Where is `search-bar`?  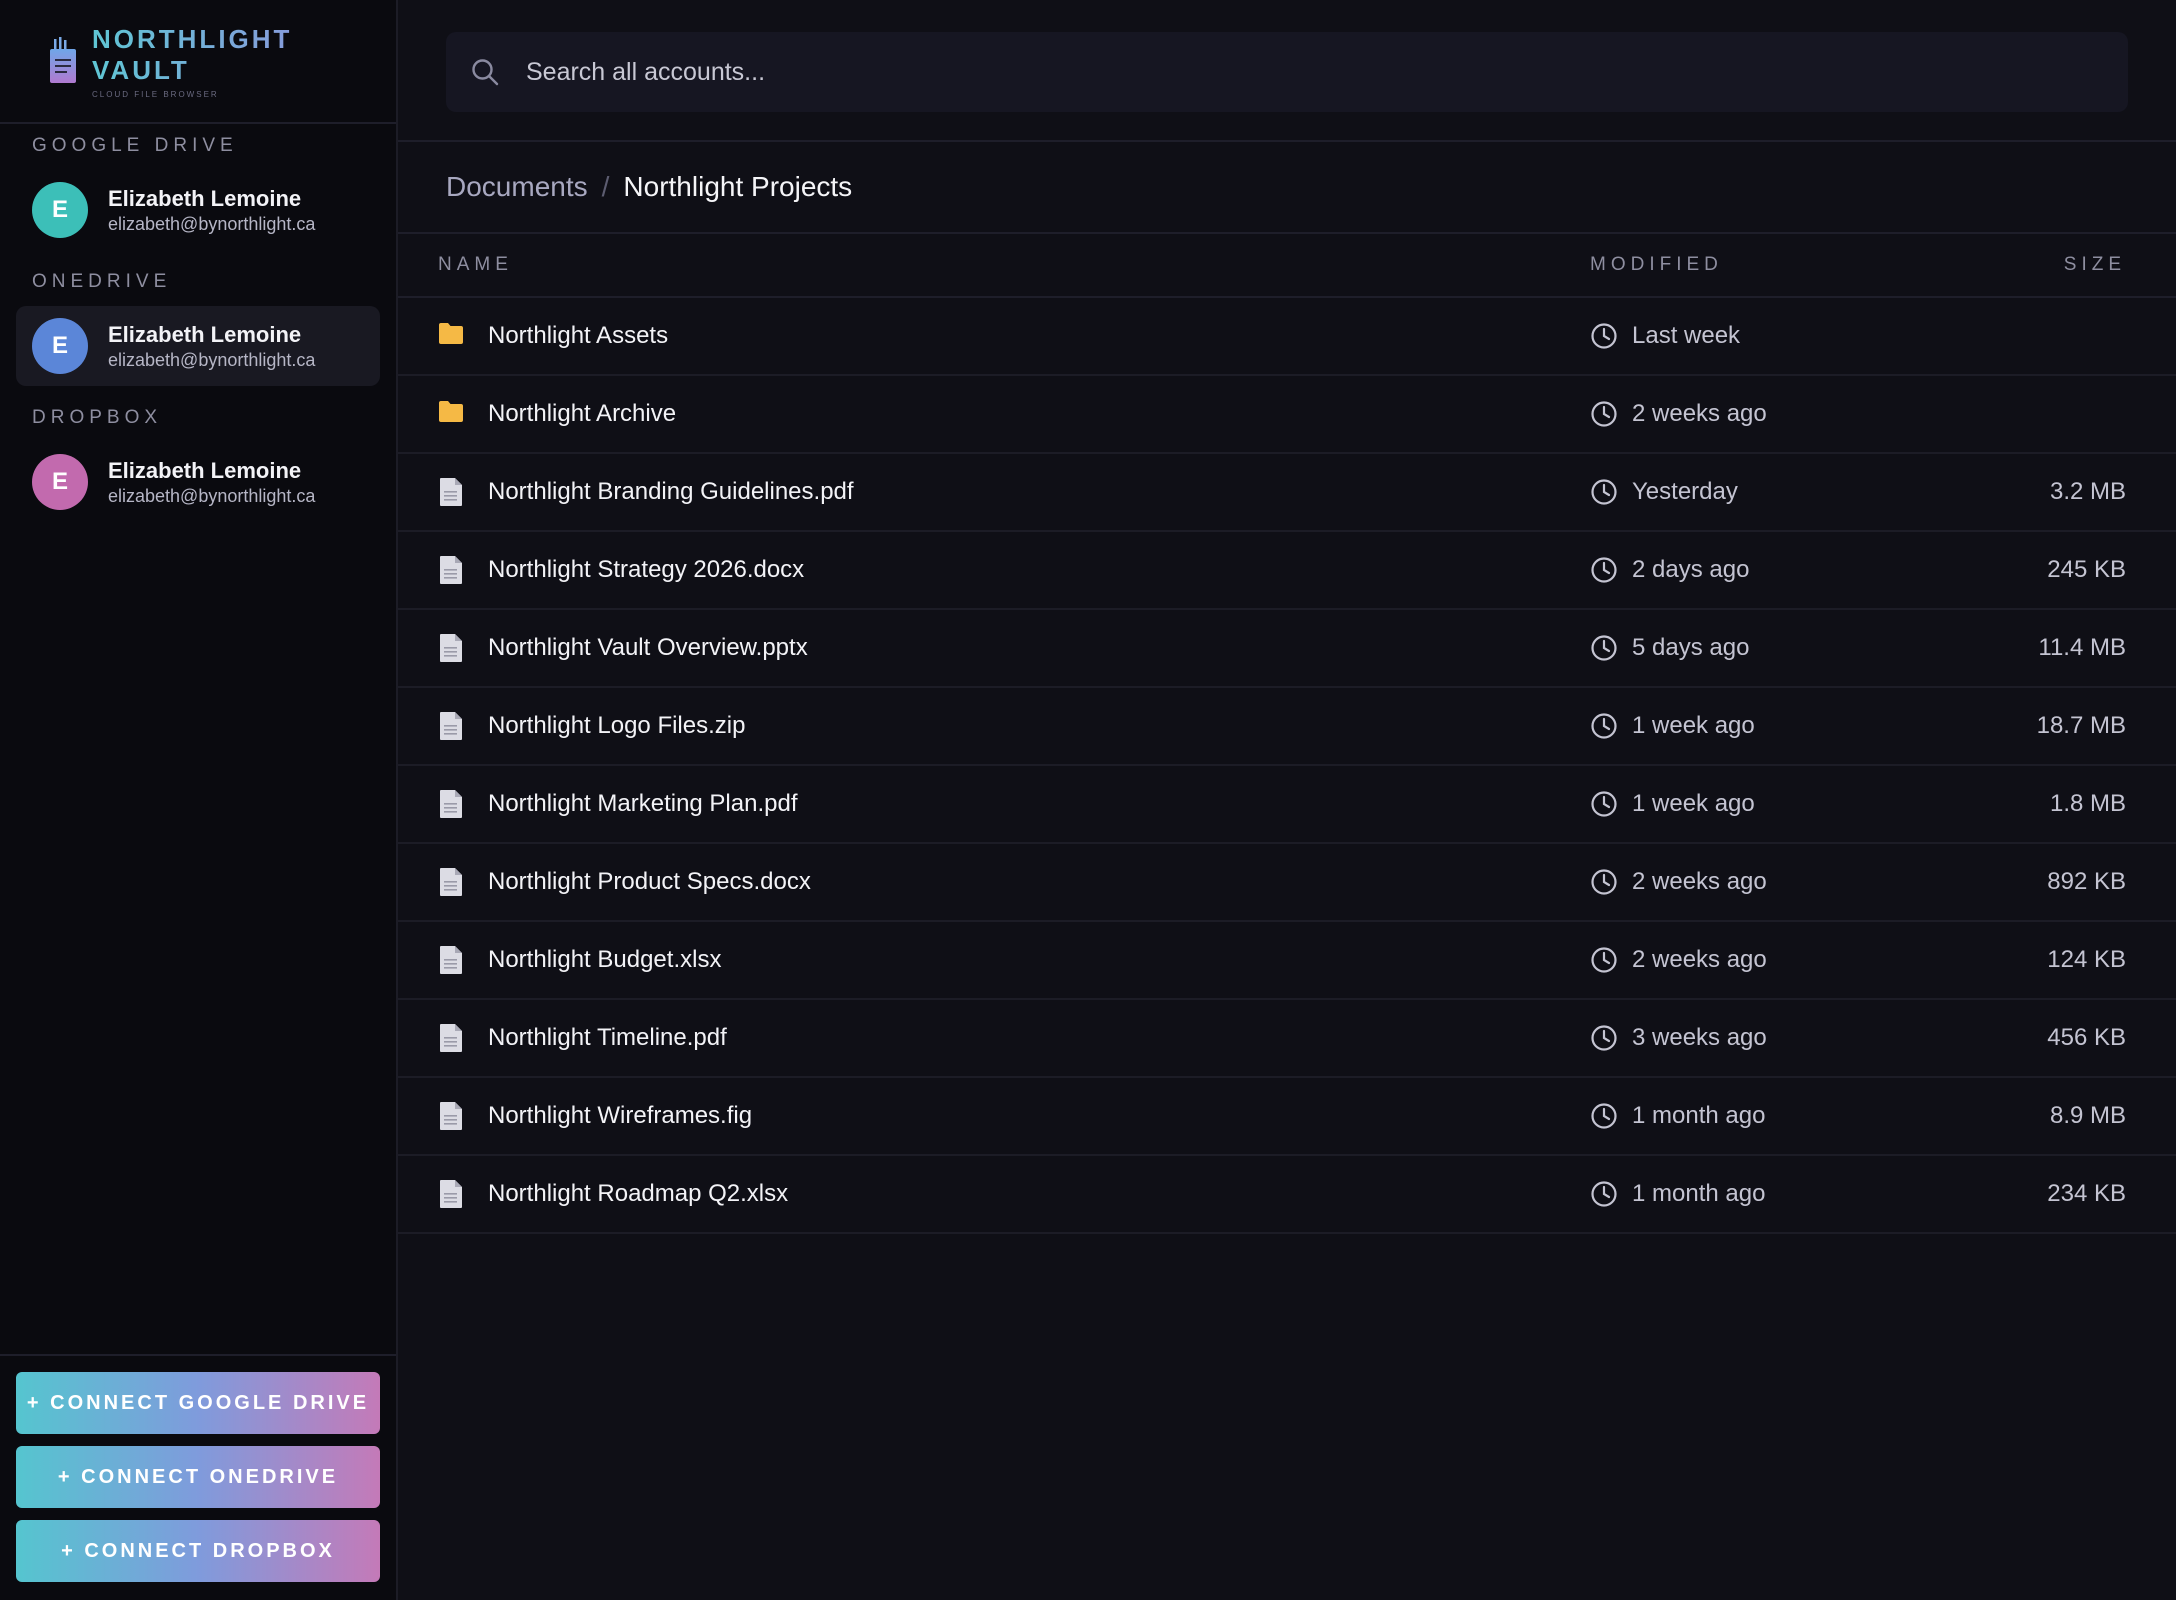
search-bar is located at coordinates (1287, 71).